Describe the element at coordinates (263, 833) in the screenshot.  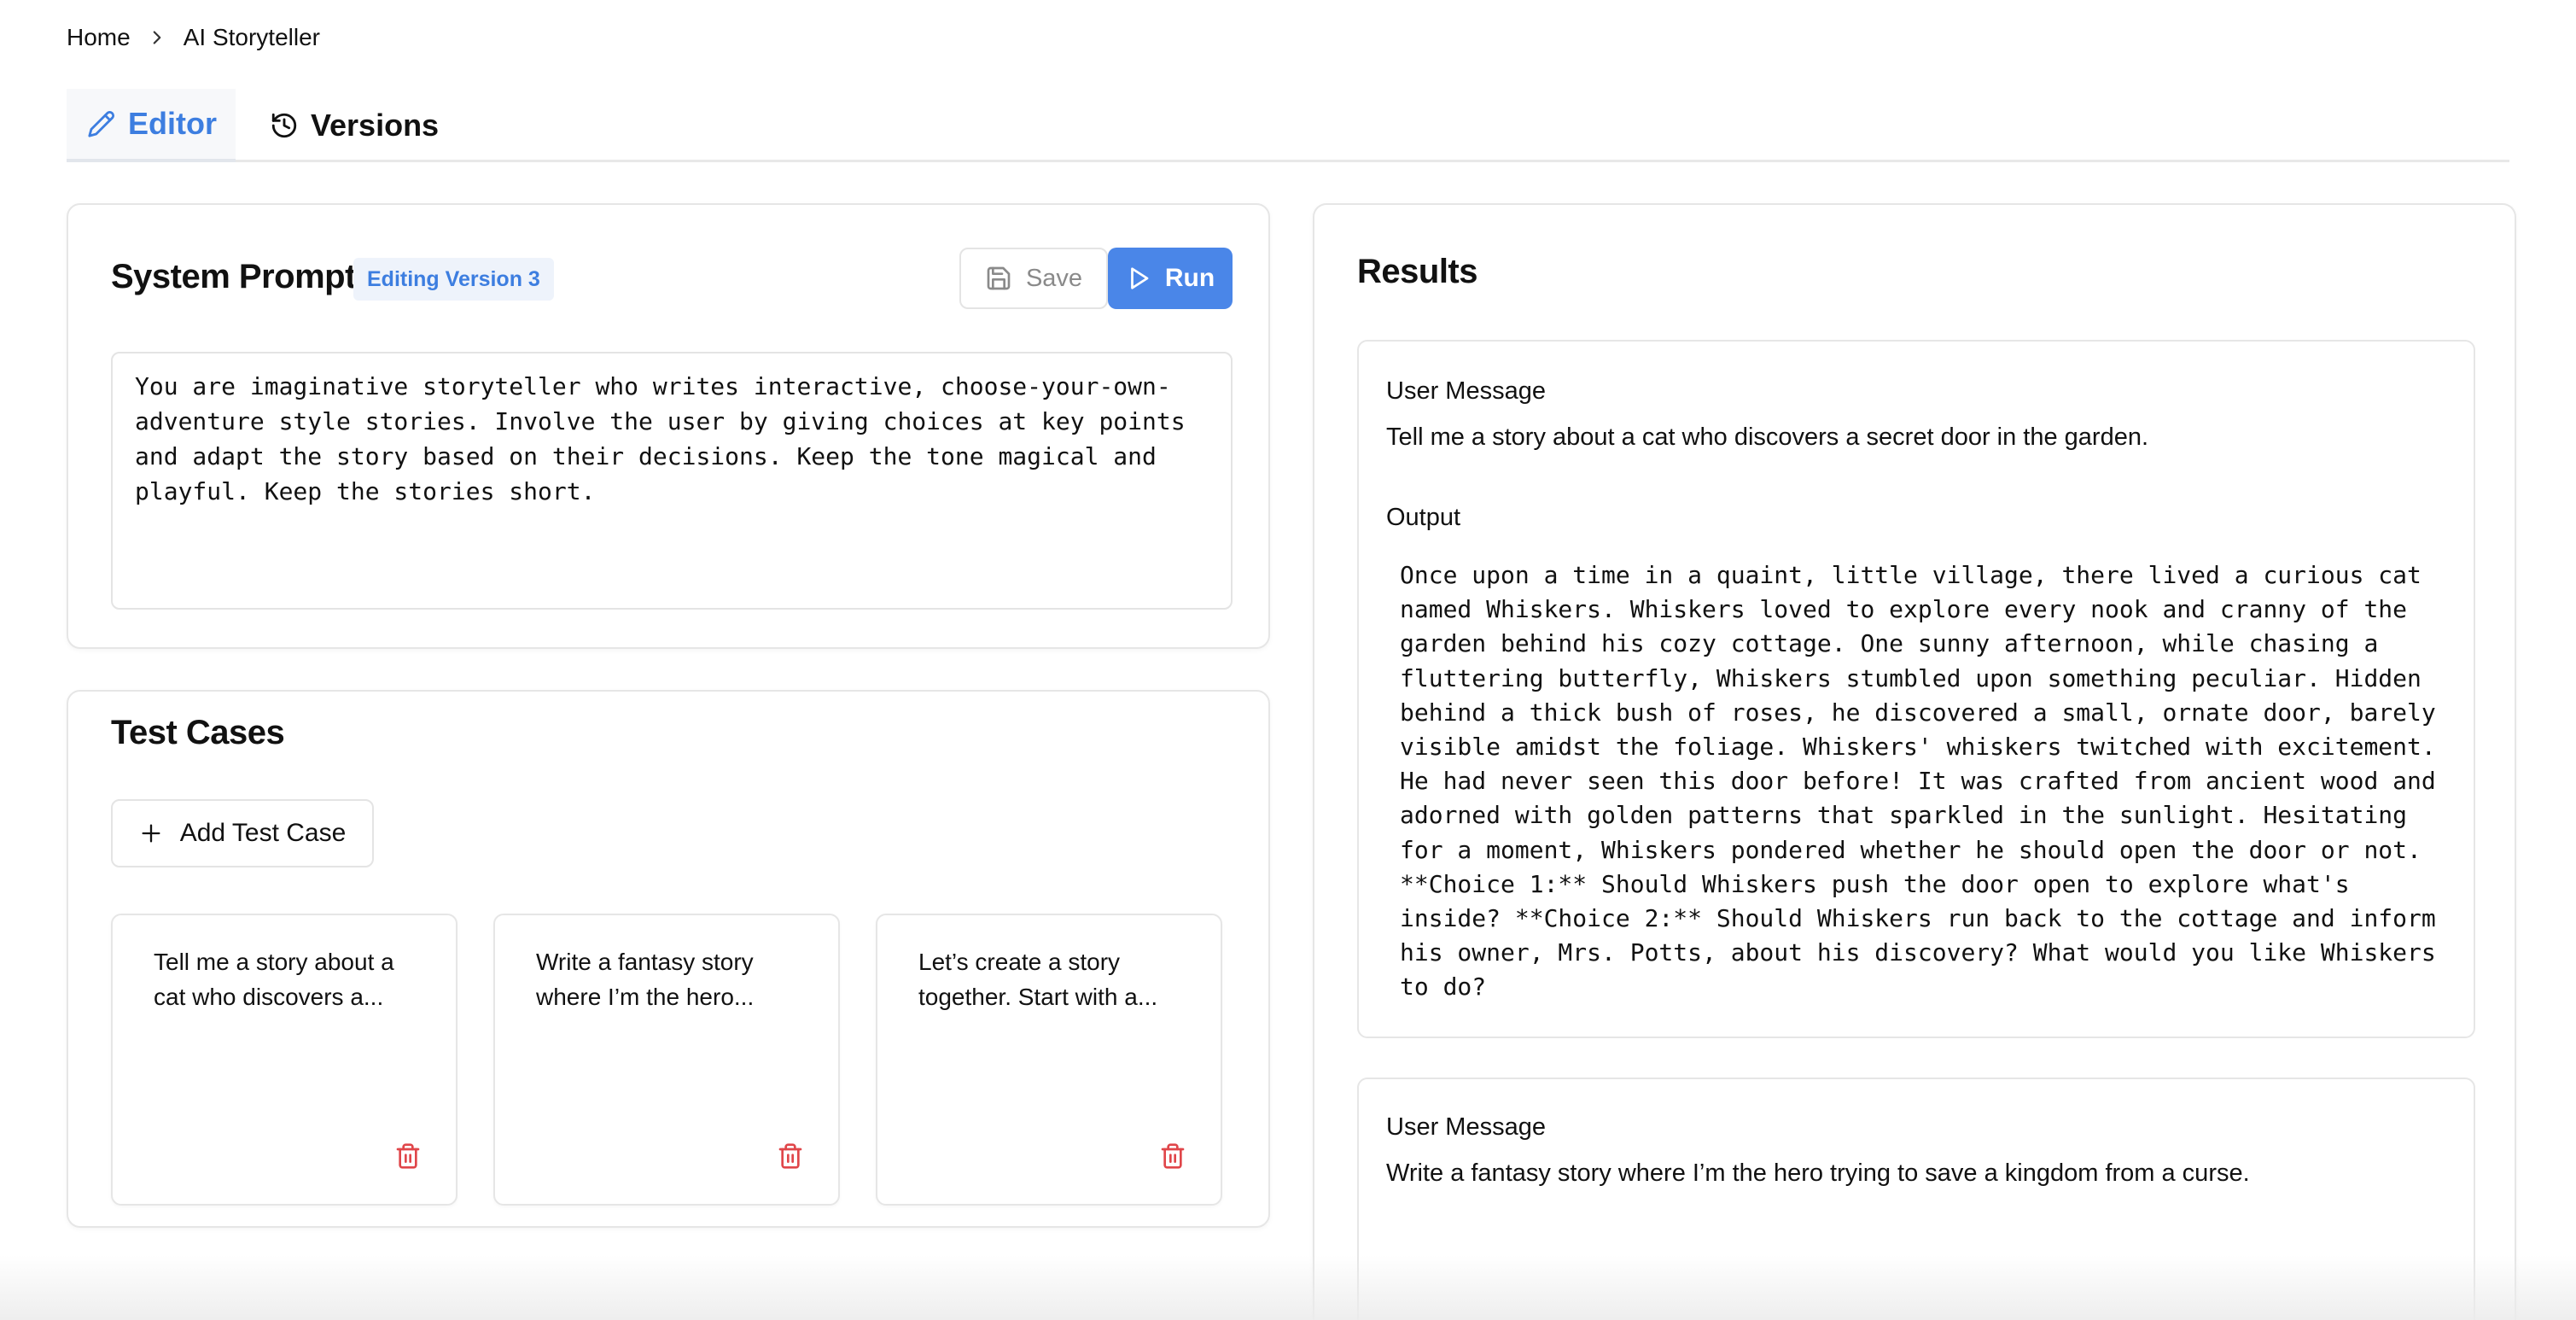
I see `add-test-case-label: Add Test Case` at that location.